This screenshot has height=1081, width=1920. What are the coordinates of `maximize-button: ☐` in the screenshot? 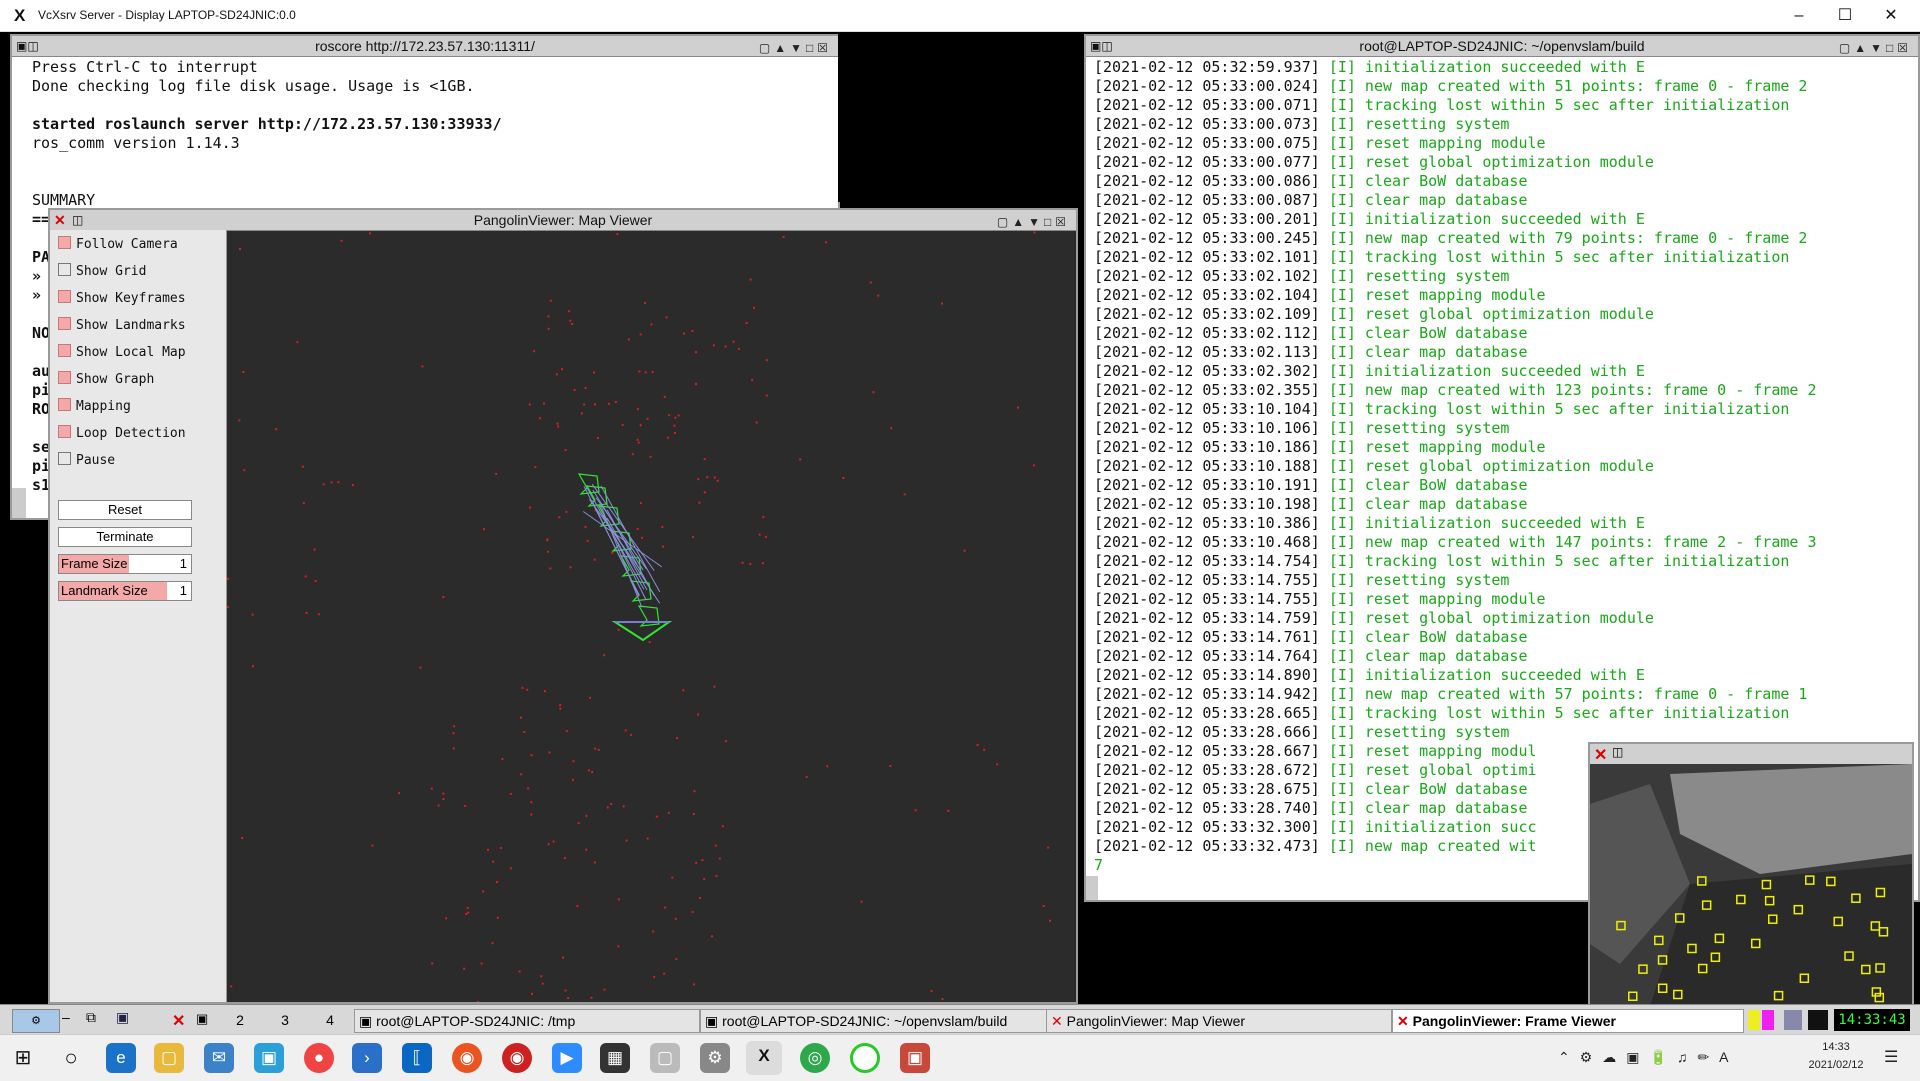 It's located at (1845, 16).